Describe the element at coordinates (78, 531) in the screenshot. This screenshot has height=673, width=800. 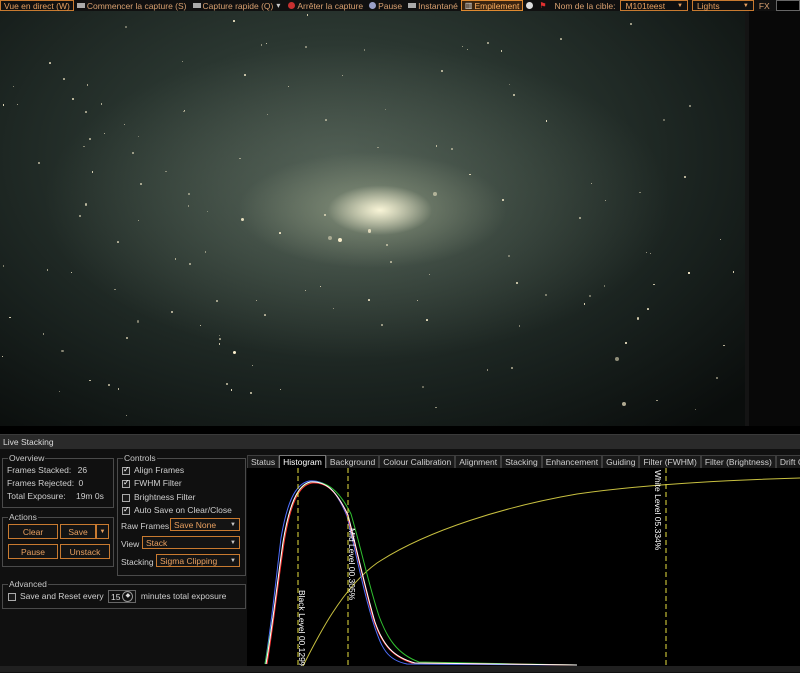
I see `save-button: Save` at that location.